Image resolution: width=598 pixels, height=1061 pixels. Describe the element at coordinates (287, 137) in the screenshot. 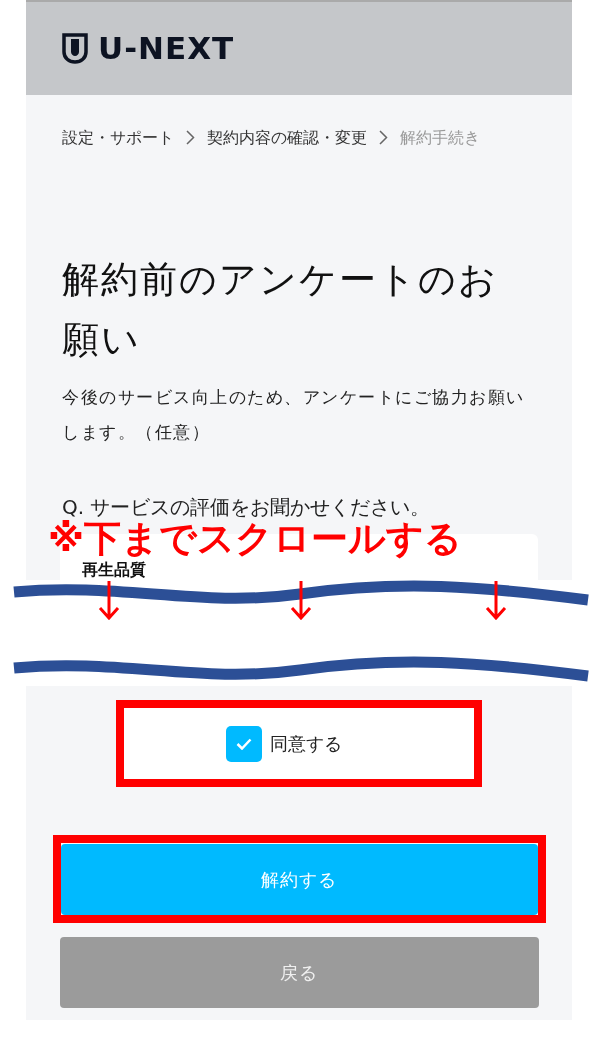

I see `breadcrumb-link: 契約内容の確認・変更` at that location.